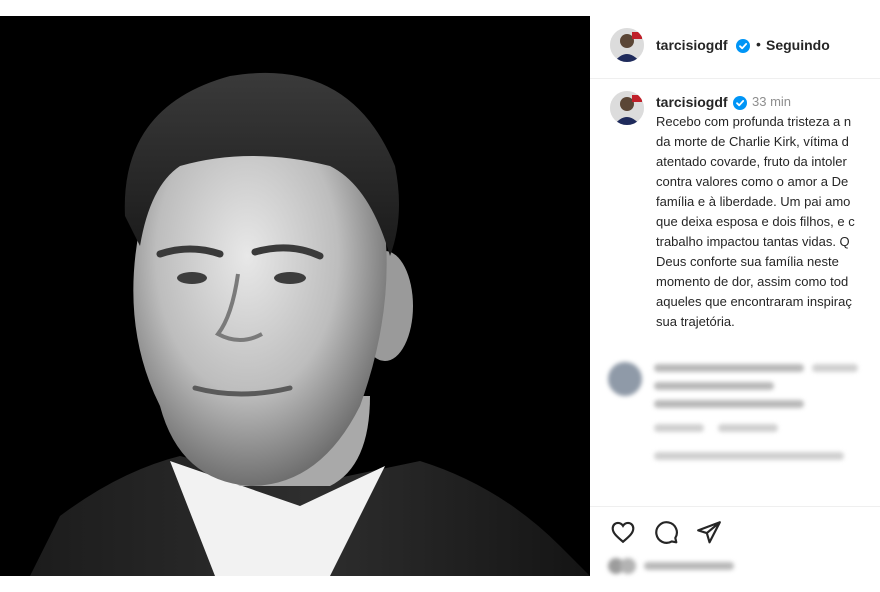 Image resolution: width=880 pixels, height=592 pixels. I want to click on blurred-likes-count, so click(688, 566).